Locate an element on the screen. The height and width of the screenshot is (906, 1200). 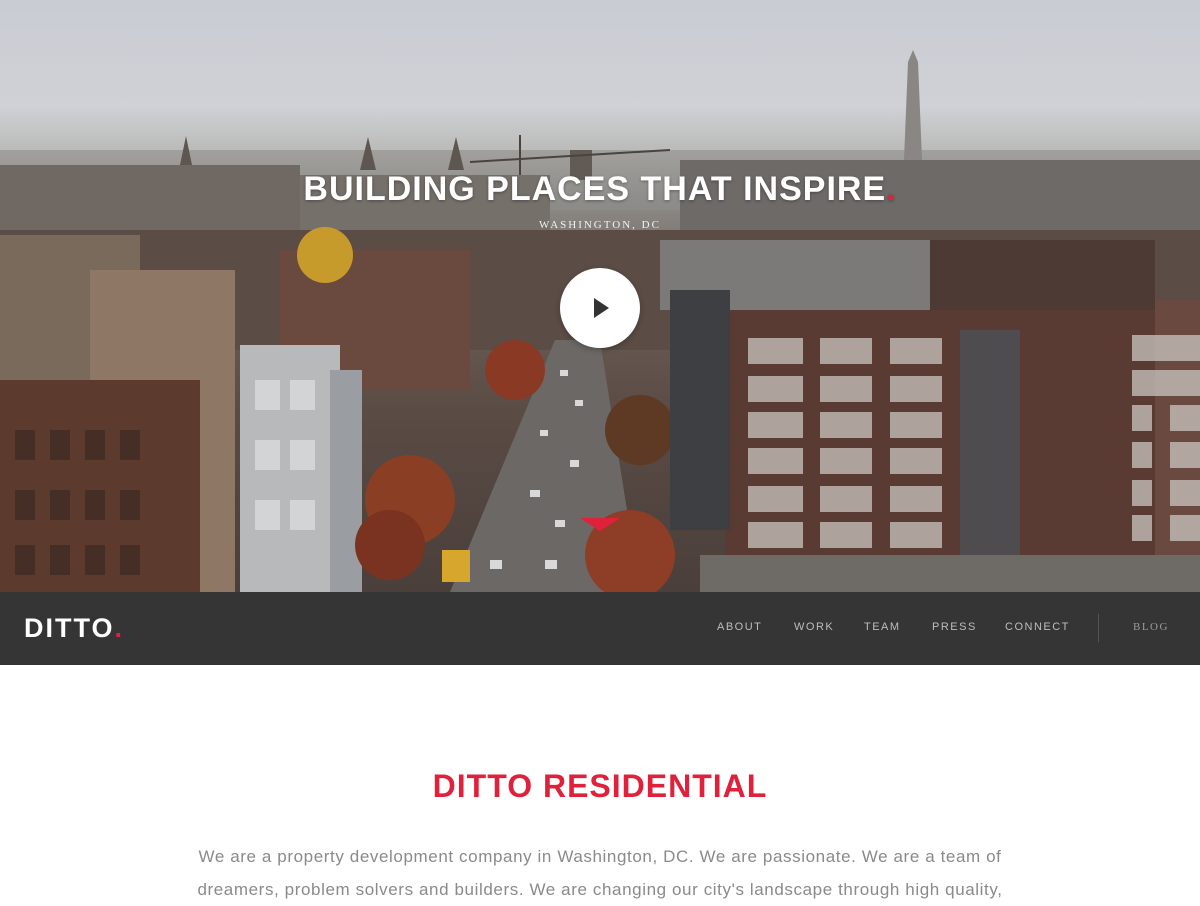
section-title: DITTO RESIDENTIAL is located at coordinates (600, 786).